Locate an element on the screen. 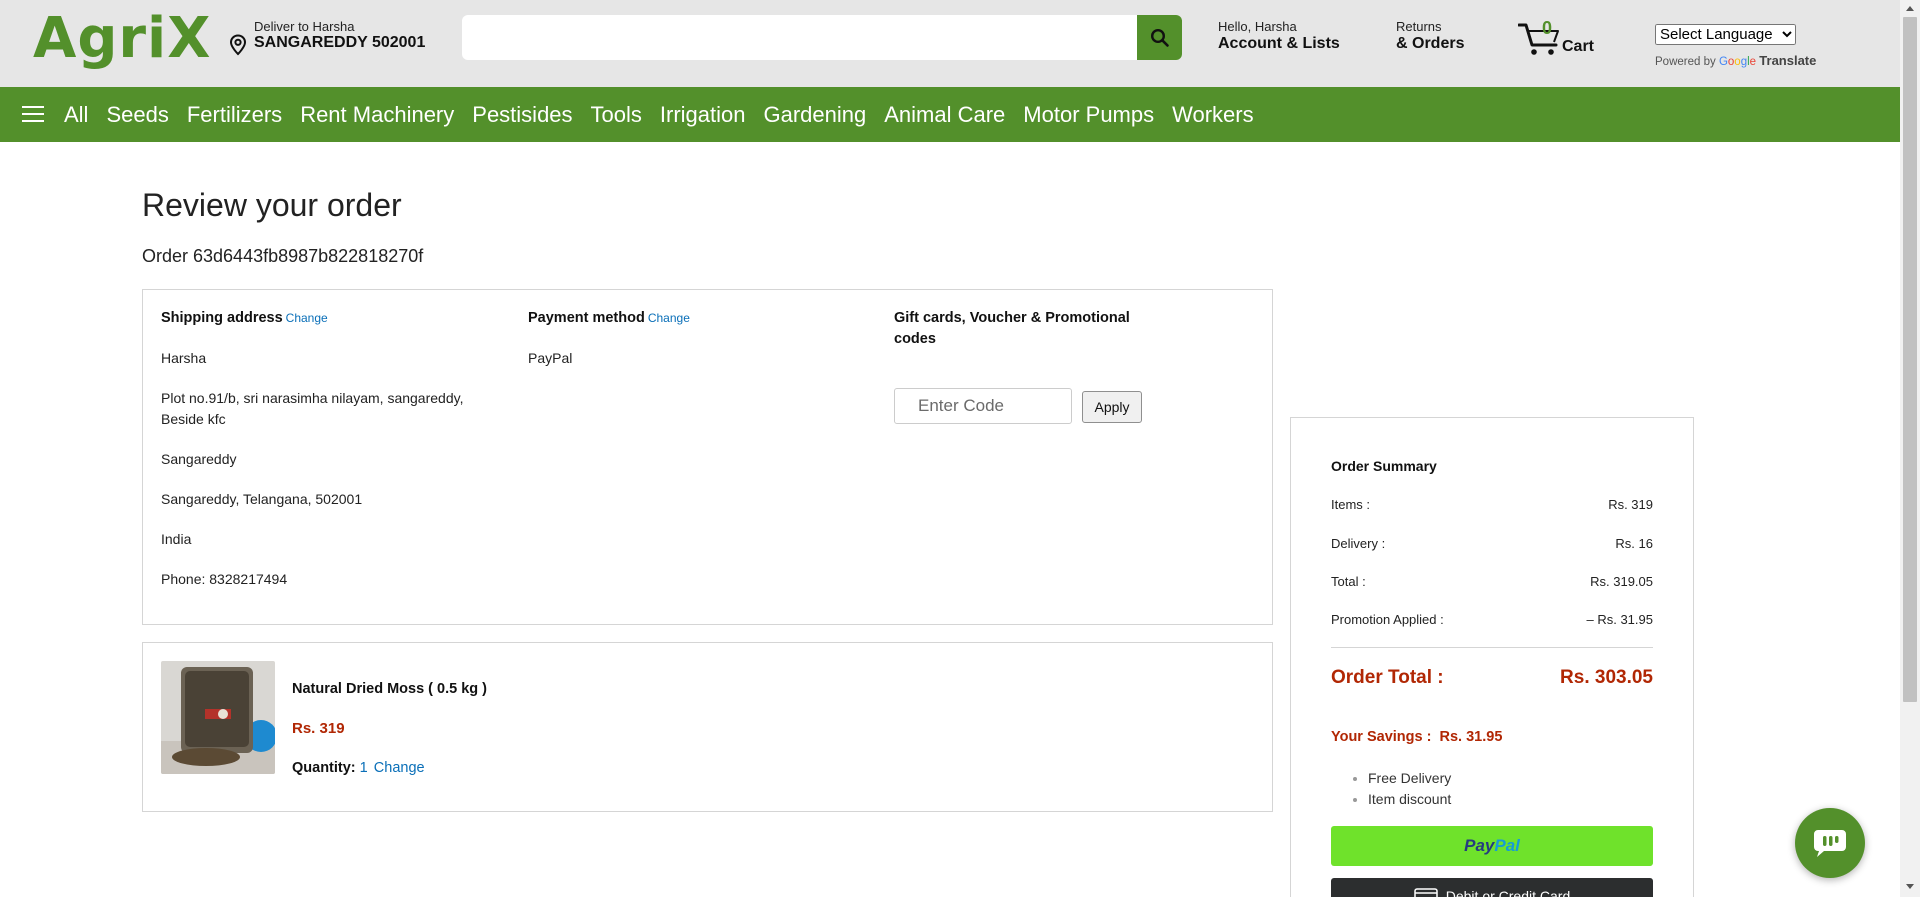  order-summary-title: Order Summary is located at coordinates (1384, 466).